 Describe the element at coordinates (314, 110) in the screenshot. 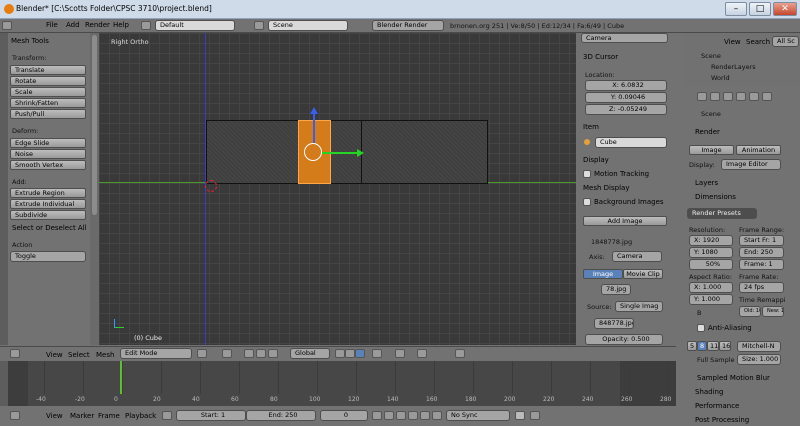

I see `z-arrow-head-icon` at that location.